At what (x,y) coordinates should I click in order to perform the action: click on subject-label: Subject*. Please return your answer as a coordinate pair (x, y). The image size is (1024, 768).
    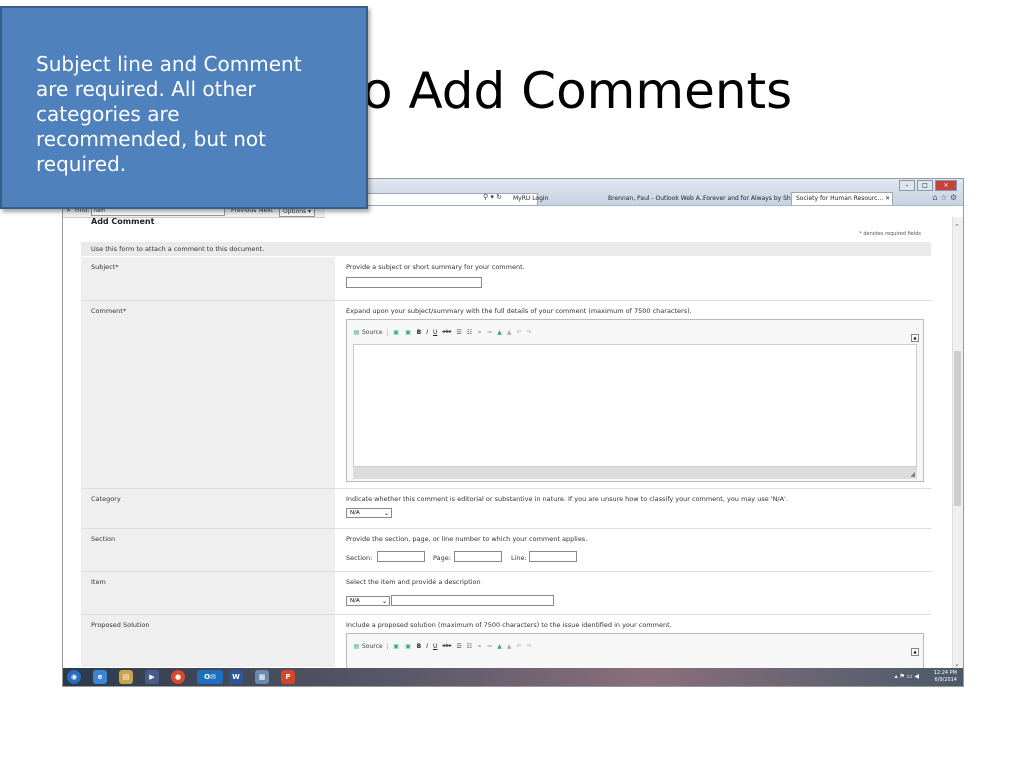
    Looking at the image, I should click on (105, 267).